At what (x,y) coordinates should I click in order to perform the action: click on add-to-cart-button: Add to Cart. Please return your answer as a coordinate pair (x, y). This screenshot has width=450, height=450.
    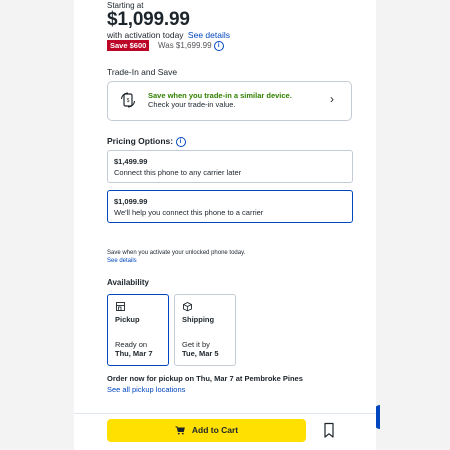
    Looking at the image, I should click on (206, 430).